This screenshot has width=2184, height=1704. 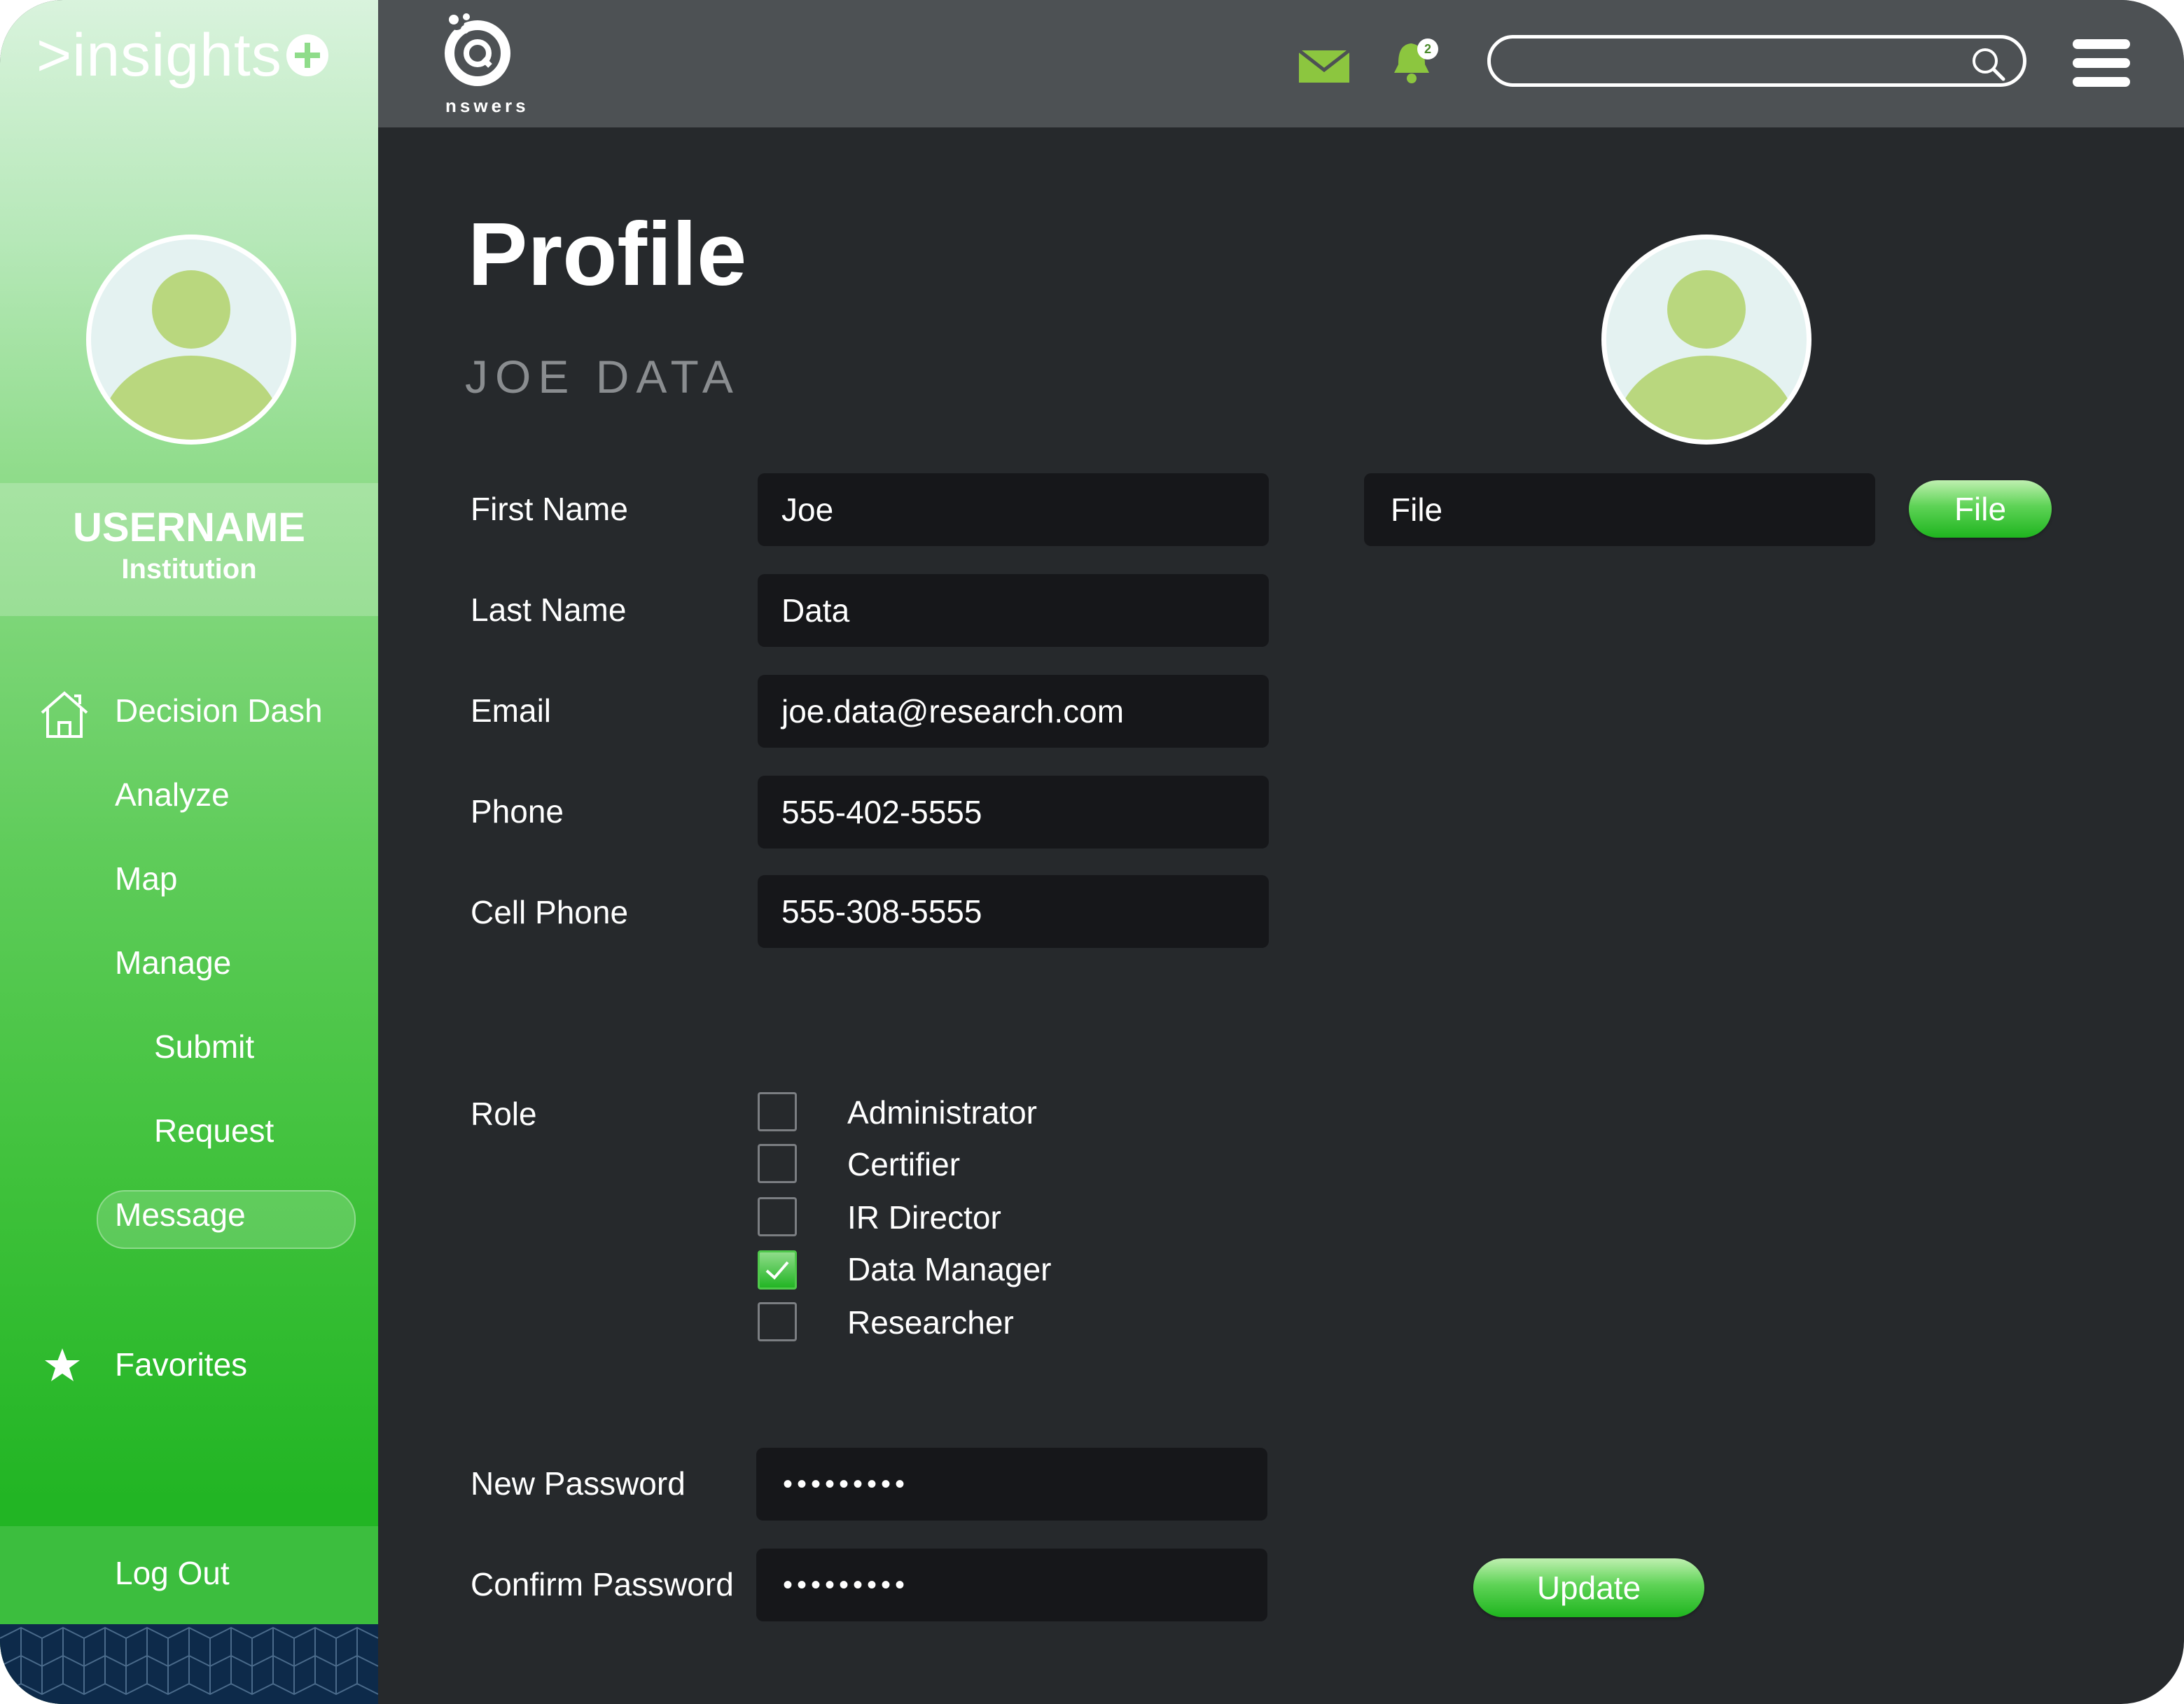 What do you see at coordinates (307, 55) in the screenshot?
I see `plus-icon` at bounding box center [307, 55].